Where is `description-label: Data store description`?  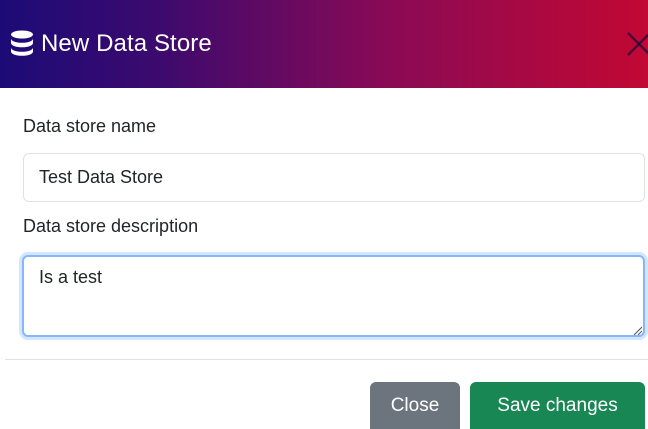 description-label: Data store description is located at coordinates (111, 226).